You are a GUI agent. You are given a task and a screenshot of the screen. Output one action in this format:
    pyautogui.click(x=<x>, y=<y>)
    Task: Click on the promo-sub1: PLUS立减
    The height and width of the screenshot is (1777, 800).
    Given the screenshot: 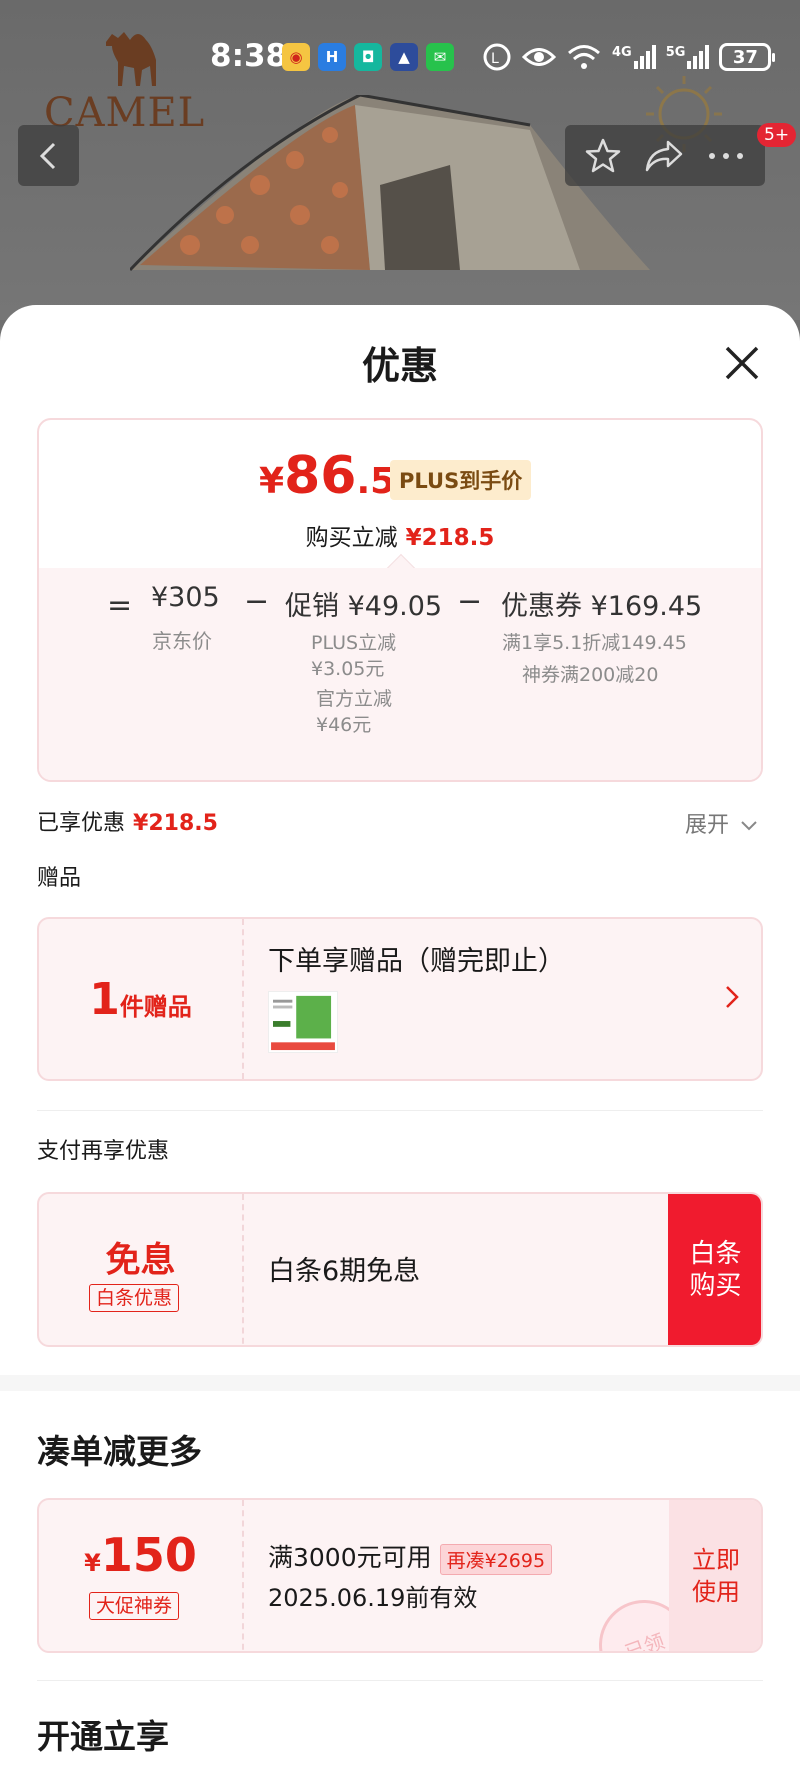 What is the action you would take?
    pyautogui.click(x=354, y=643)
    